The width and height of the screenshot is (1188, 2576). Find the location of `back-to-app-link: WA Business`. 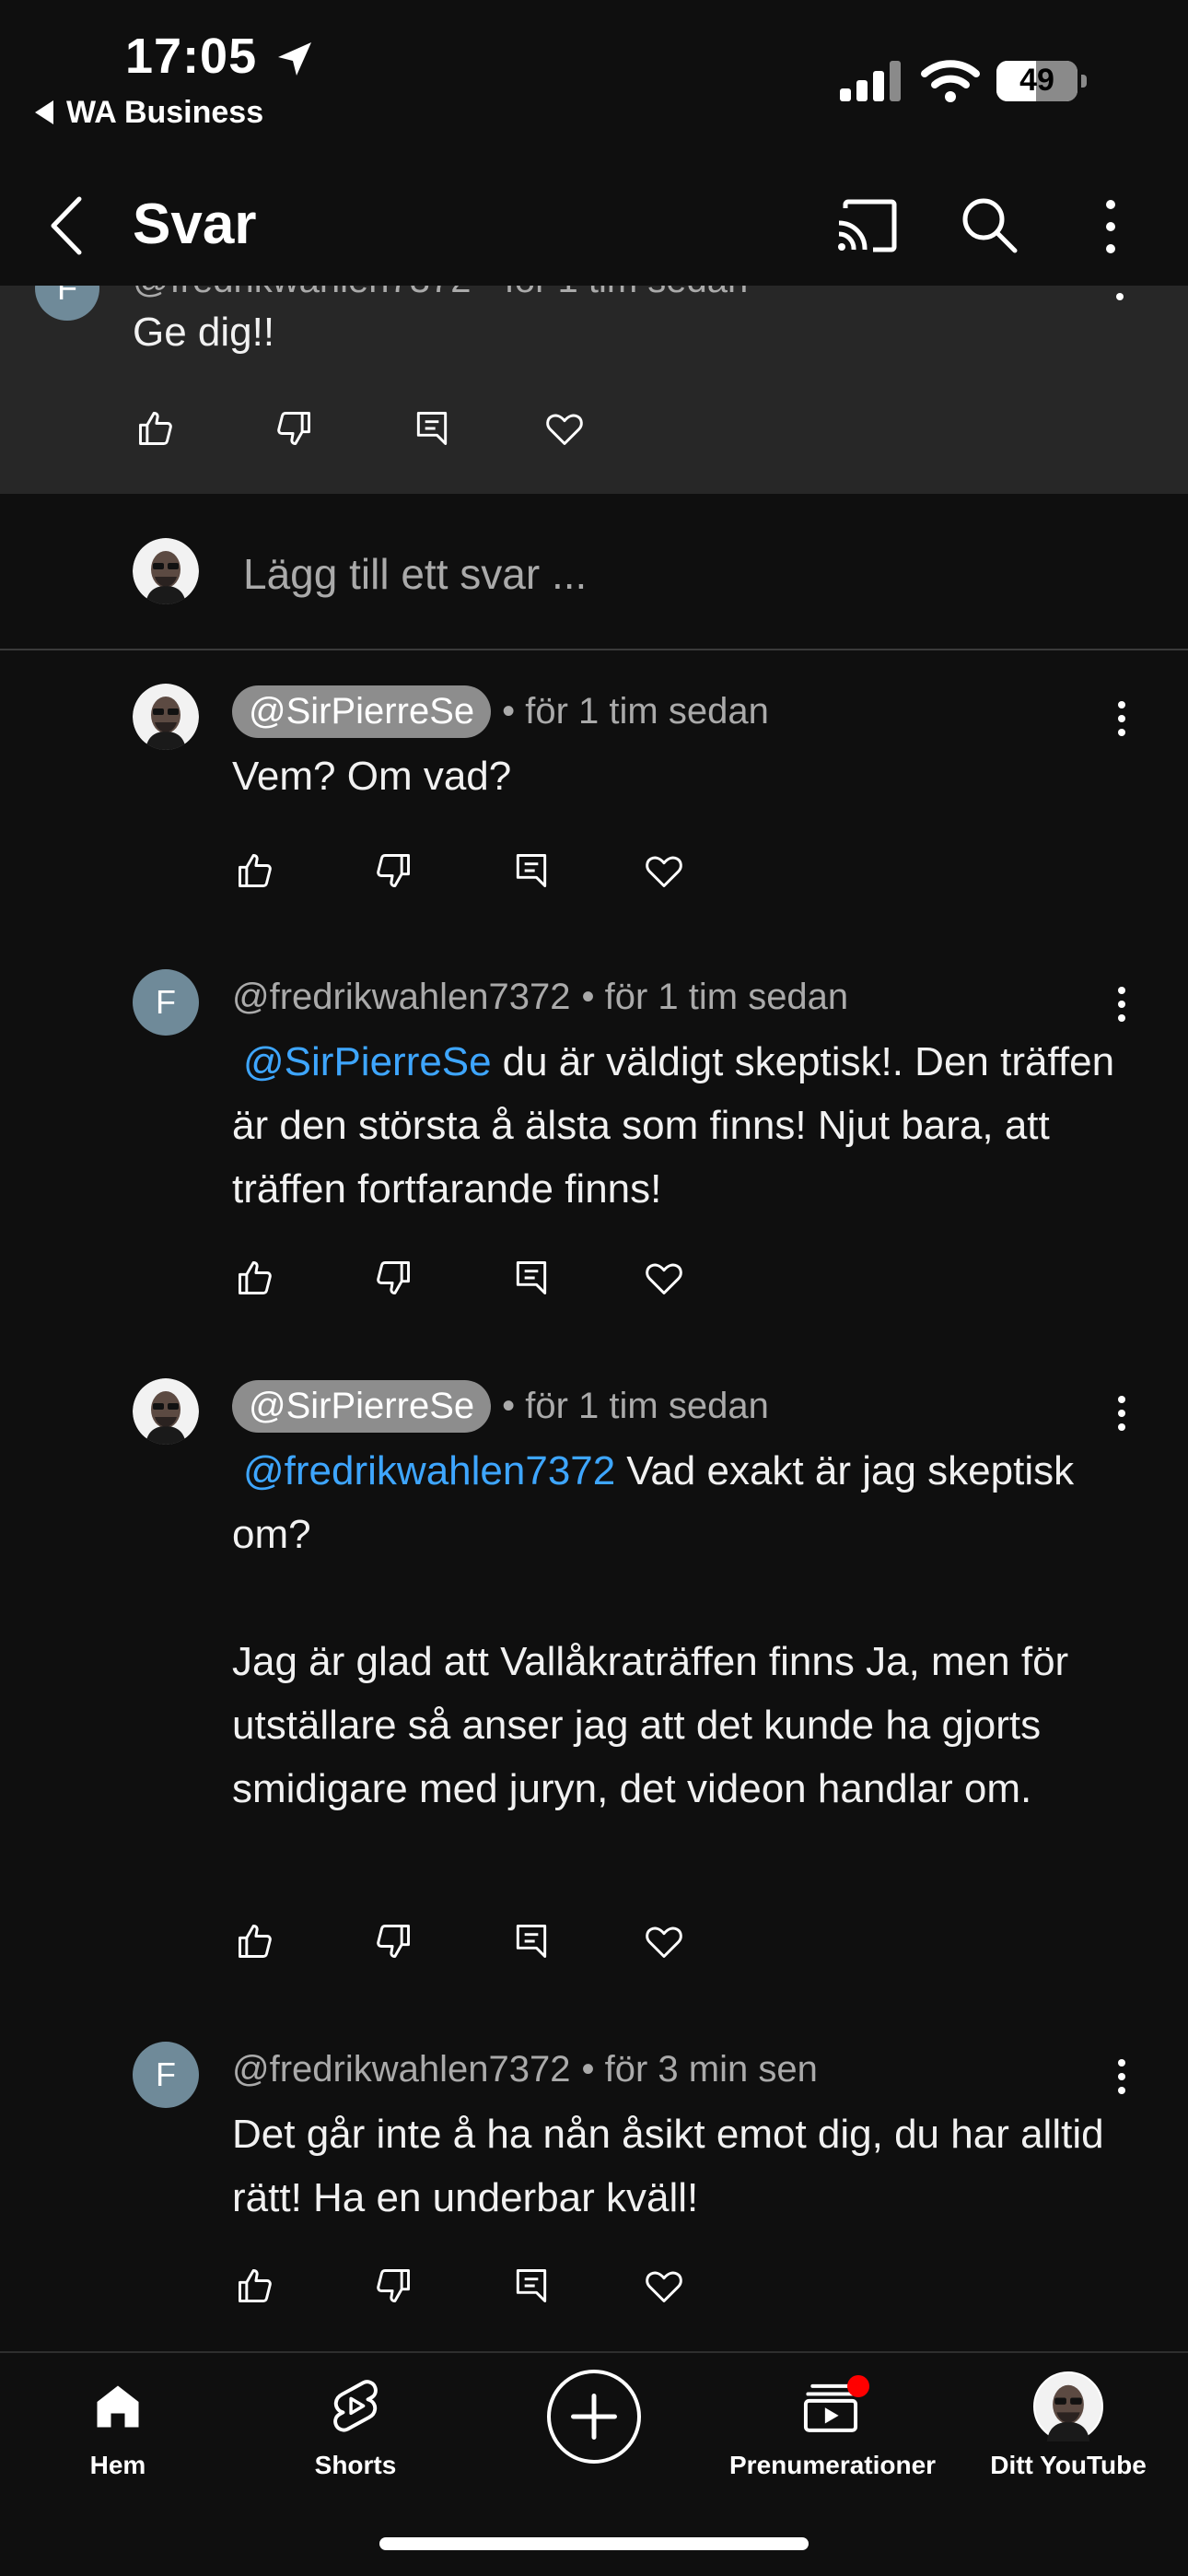

back-to-app-link: WA Business is located at coordinates (149, 113).